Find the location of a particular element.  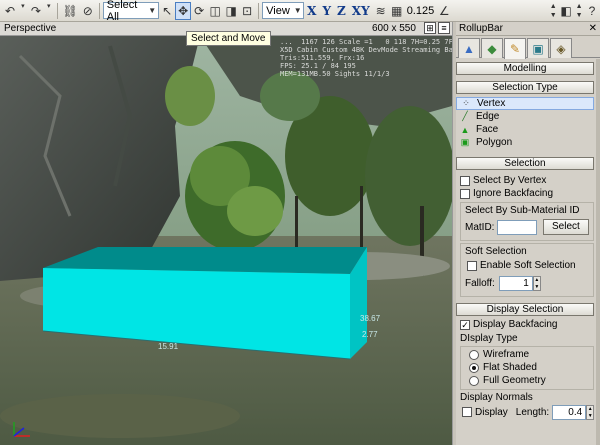

selection-type-polygon: ▣ Polygon is located at coordinates (525, 142).